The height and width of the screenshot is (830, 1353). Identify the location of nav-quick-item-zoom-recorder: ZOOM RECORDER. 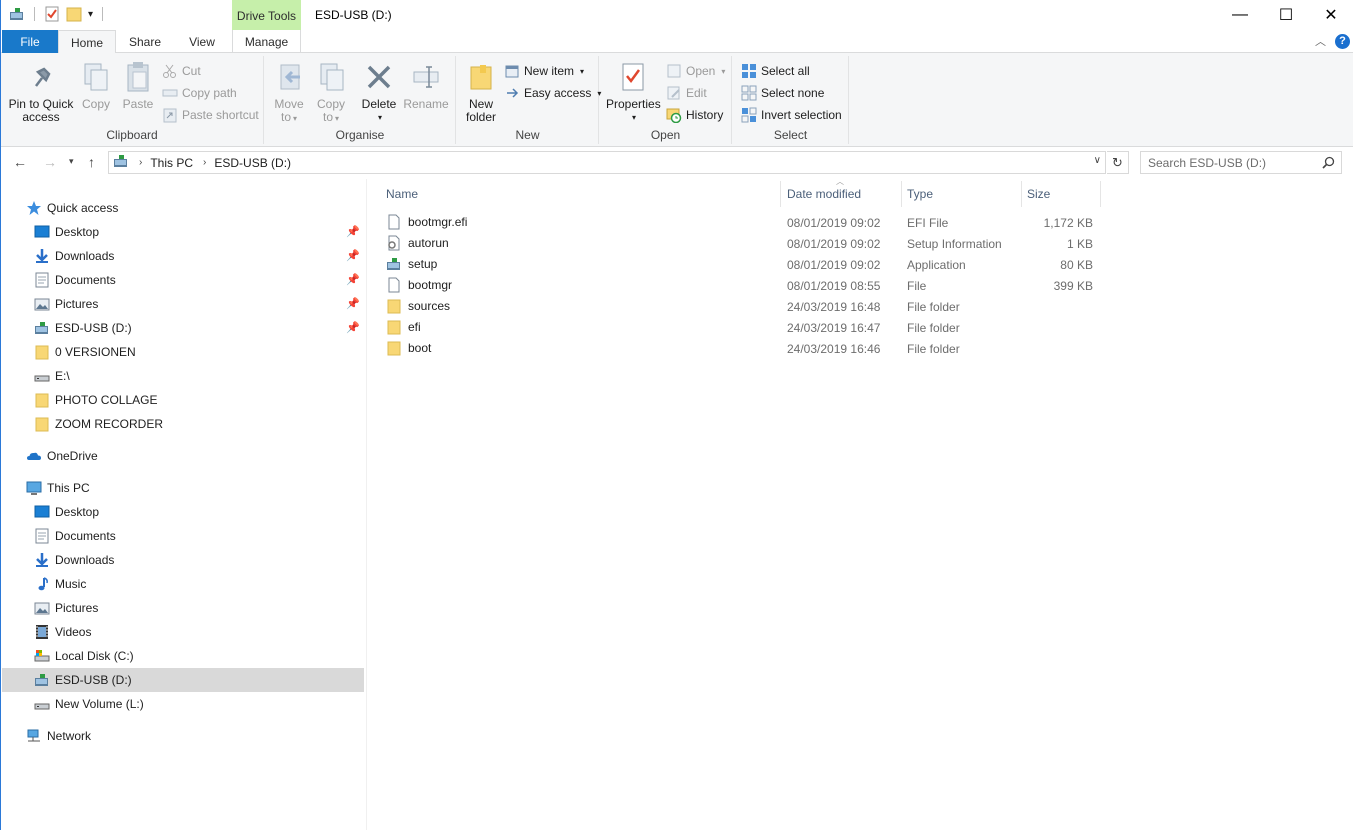
(183, 424).